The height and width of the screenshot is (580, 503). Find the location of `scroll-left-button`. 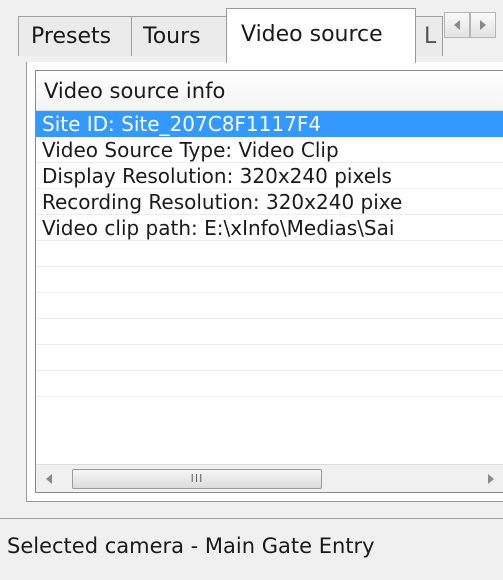

scroll-left-button is located at coordinates (49, 479).